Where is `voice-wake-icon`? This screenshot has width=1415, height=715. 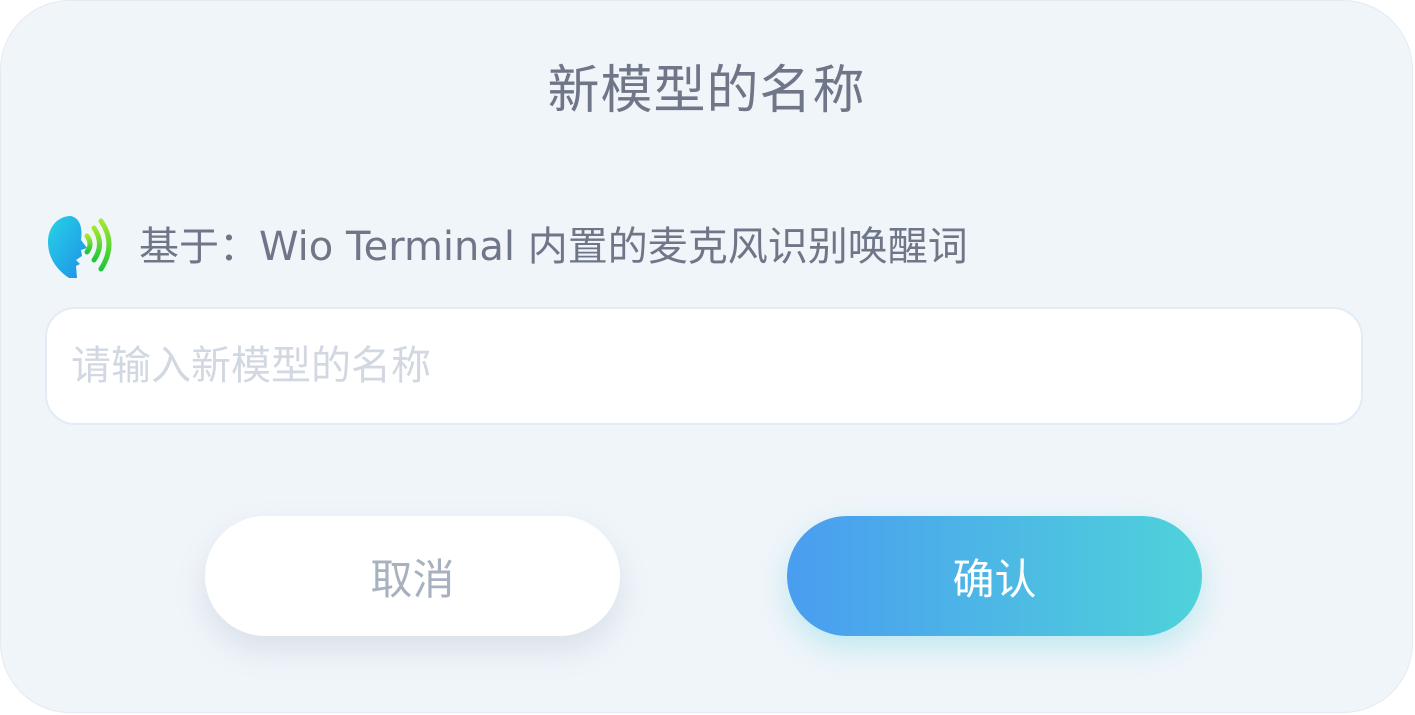 voice-wake-icon is located at coordinates (80, 247).